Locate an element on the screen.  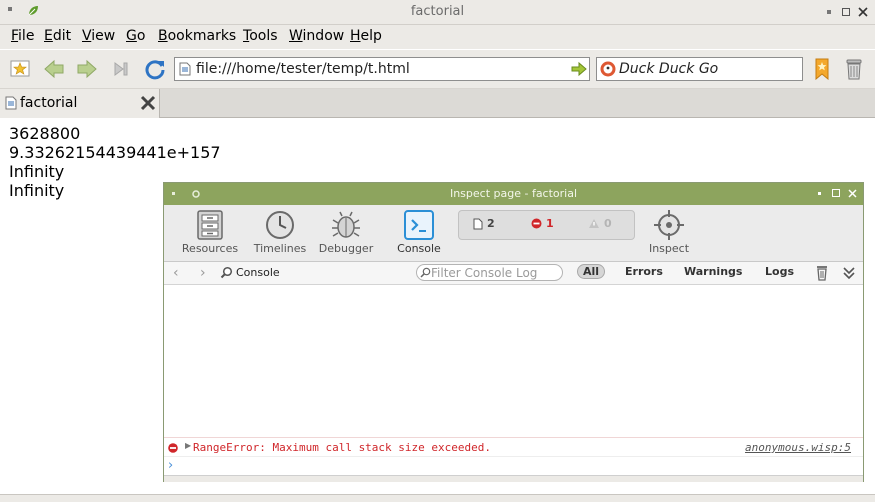
prompt-chevron-icon: › is located at coordinates (171, 465).